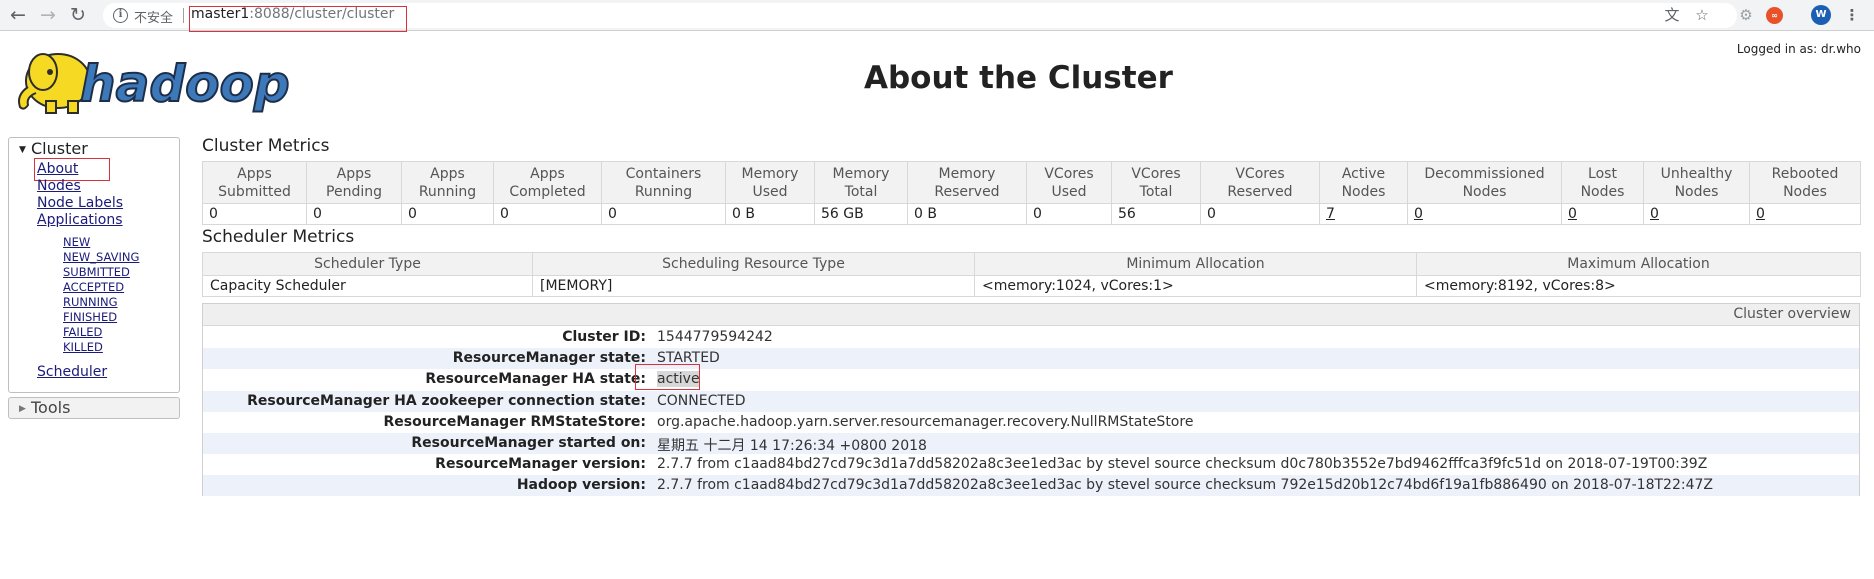  I want to click on metric-value: 56 GB, so click(861, 214).